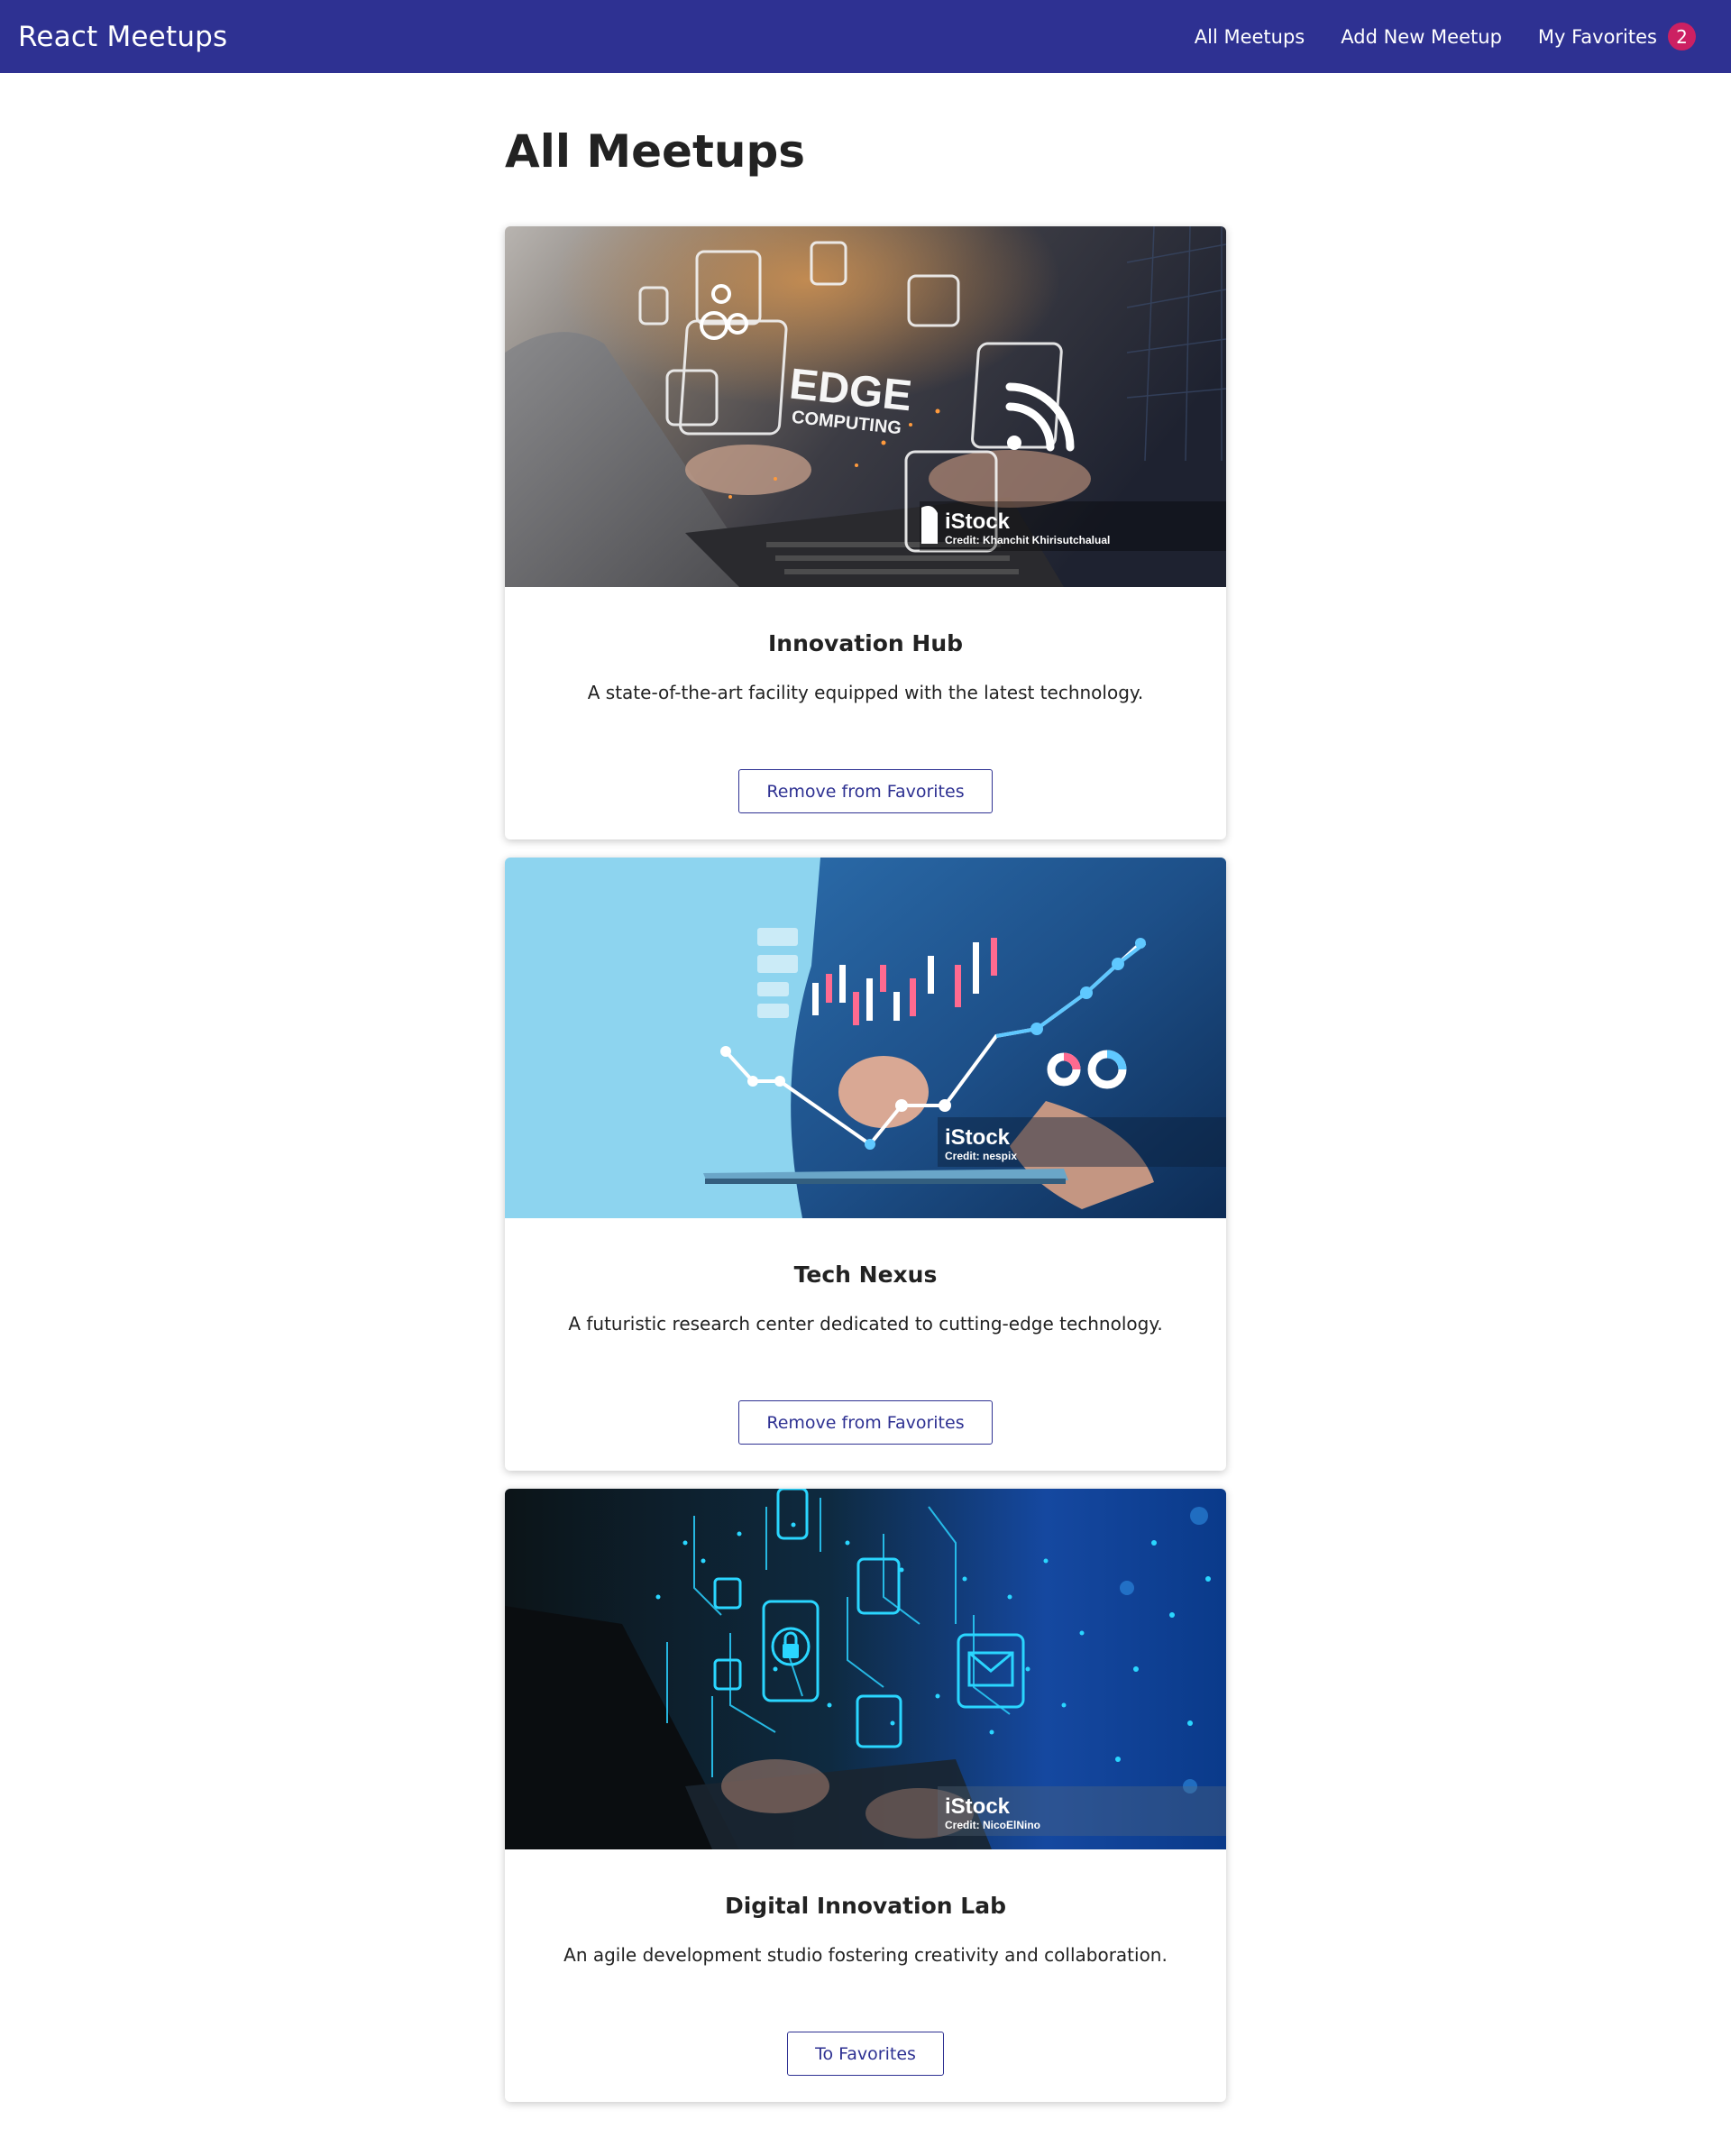  I want to click on meetup-title: Digital Innovation Lab, so click(865, 1906).